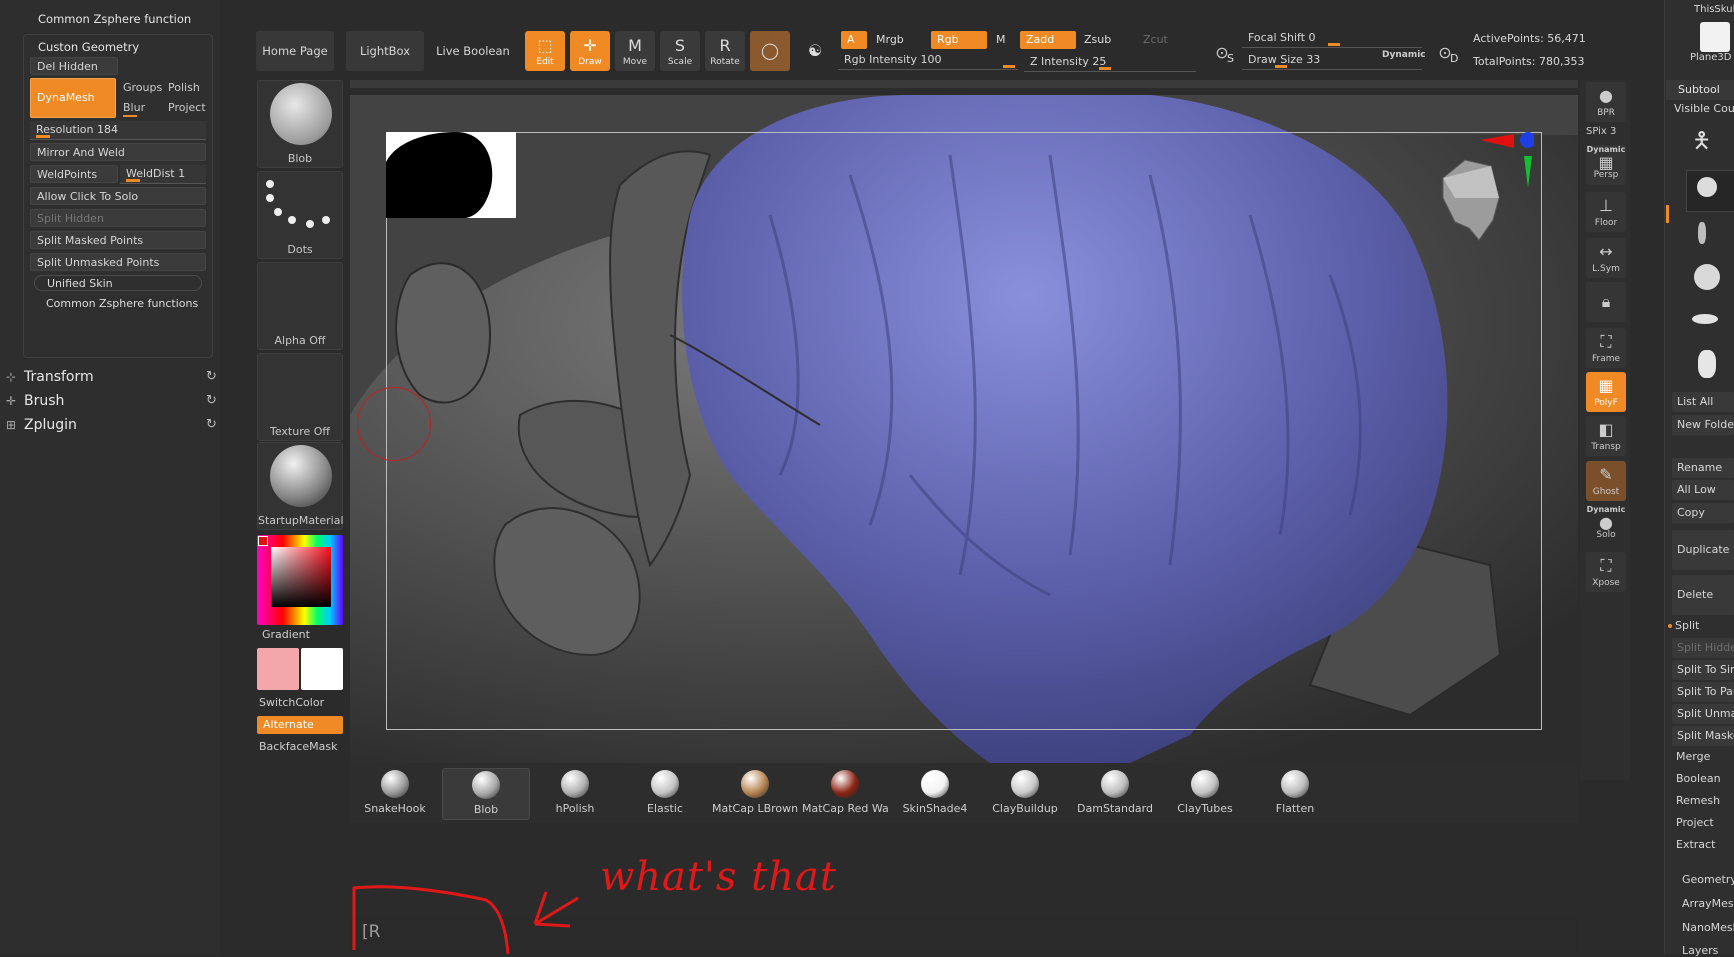 The height and width of the screenshot is (957, 1734). I want to click on menu-brush: ✛ Brush ↻, so click(111, 401).